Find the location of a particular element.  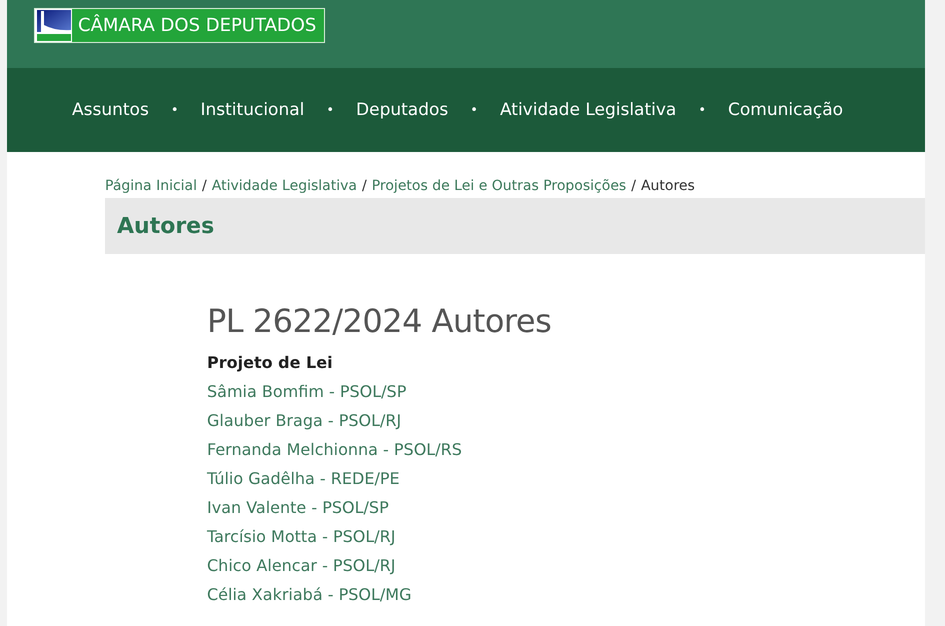

site-logo: CÂMARA DOS DEPUTADOS is located at coordinates (180, 25).